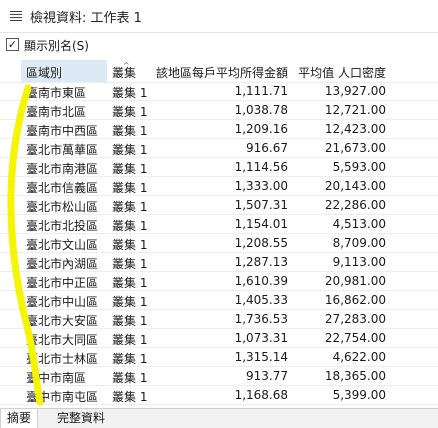 The width and height of the screenshot is (438, 428). Describe the element at coordinates (62, 340) in the screenshot. I see `cell-region: 臺北市大同區` at that location.